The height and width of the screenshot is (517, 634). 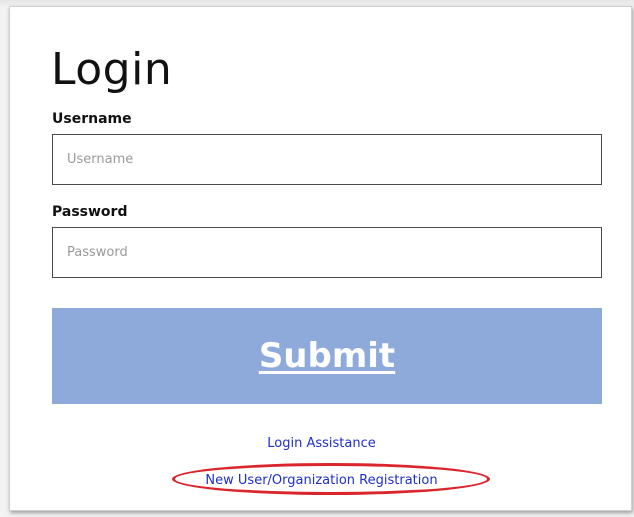 I want to click on username-label: Username, so click(x=92, y=119).